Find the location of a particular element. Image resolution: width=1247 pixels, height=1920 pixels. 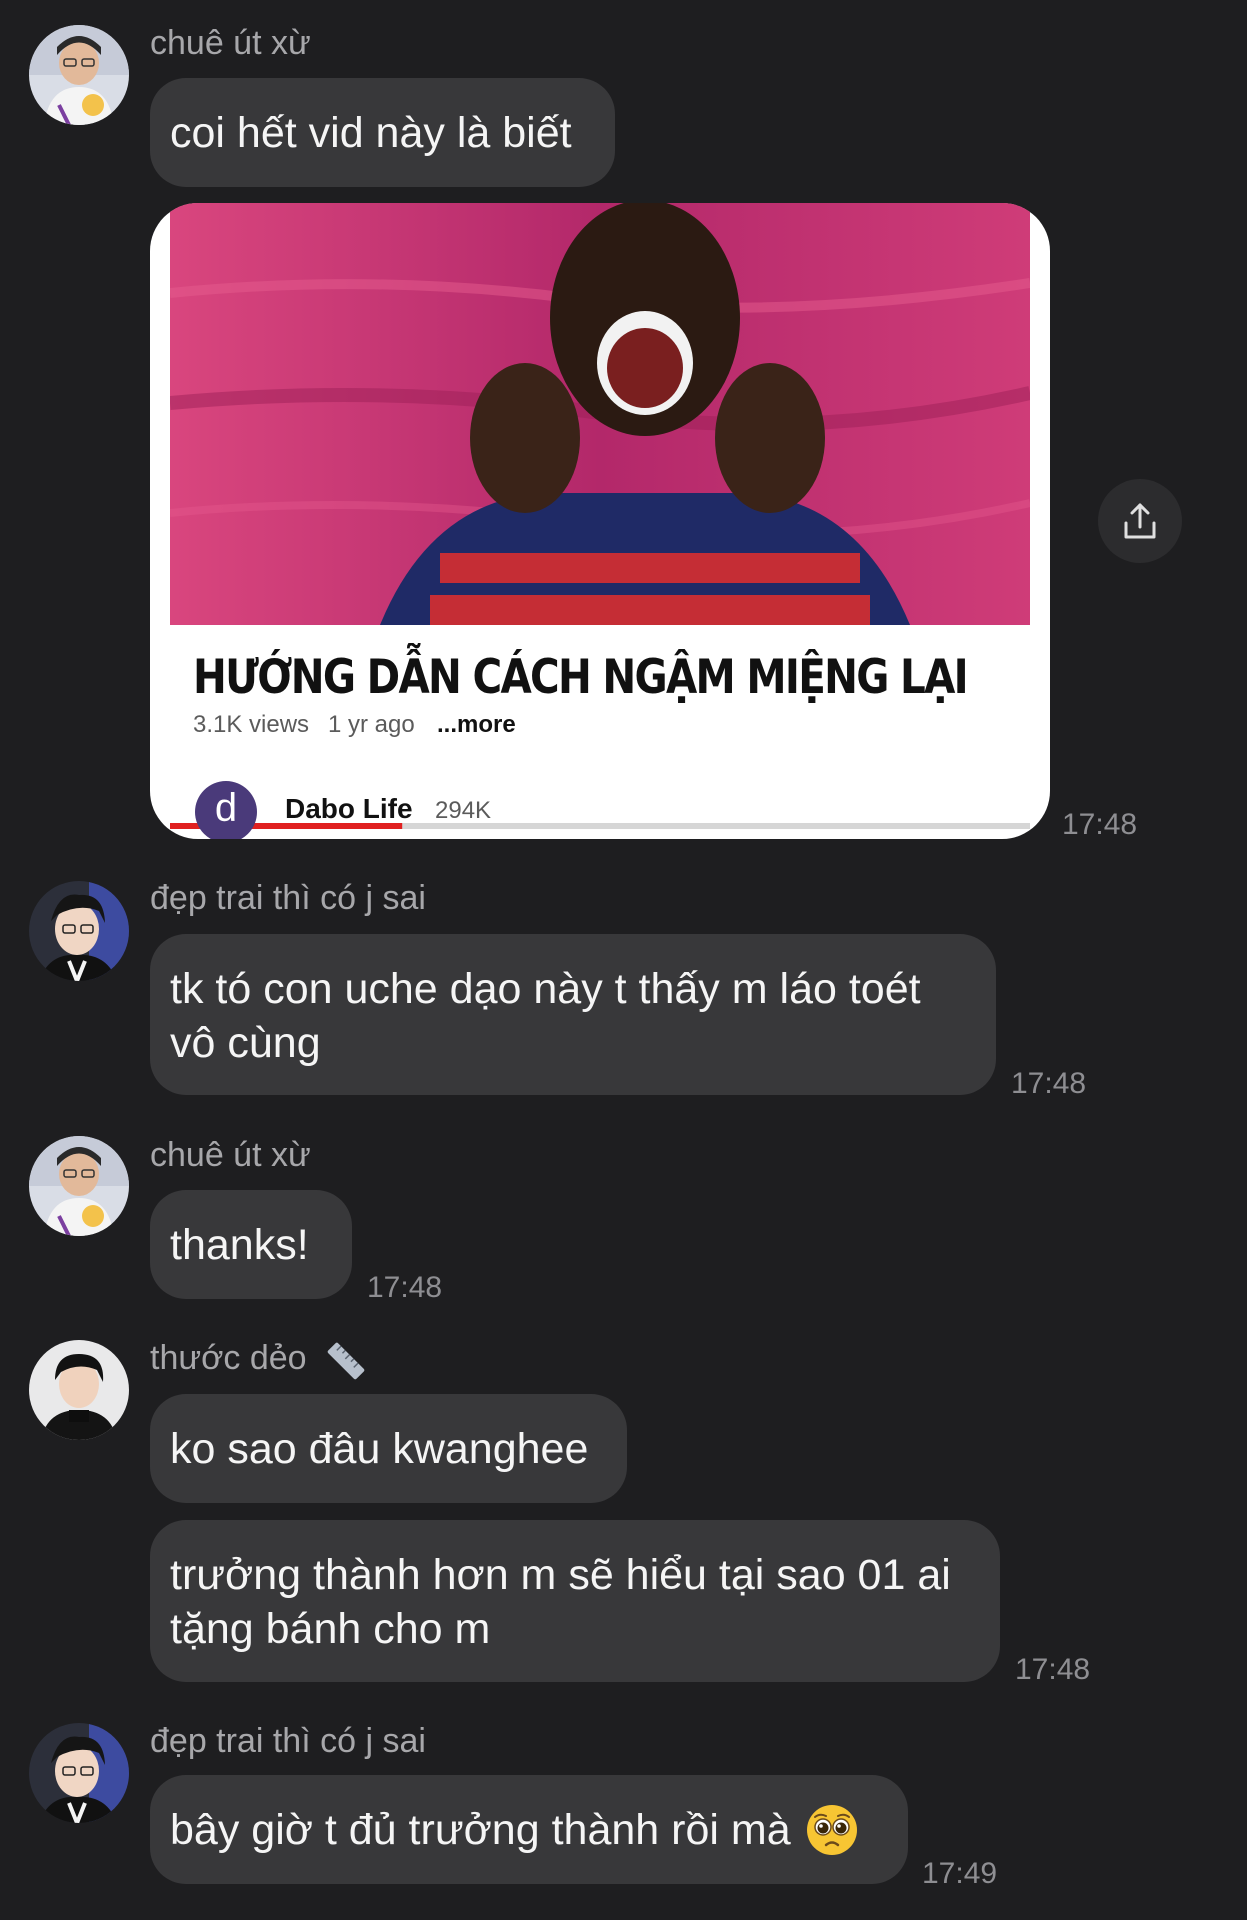

video-views: 3.1K views is located at coordinates (251, 724).